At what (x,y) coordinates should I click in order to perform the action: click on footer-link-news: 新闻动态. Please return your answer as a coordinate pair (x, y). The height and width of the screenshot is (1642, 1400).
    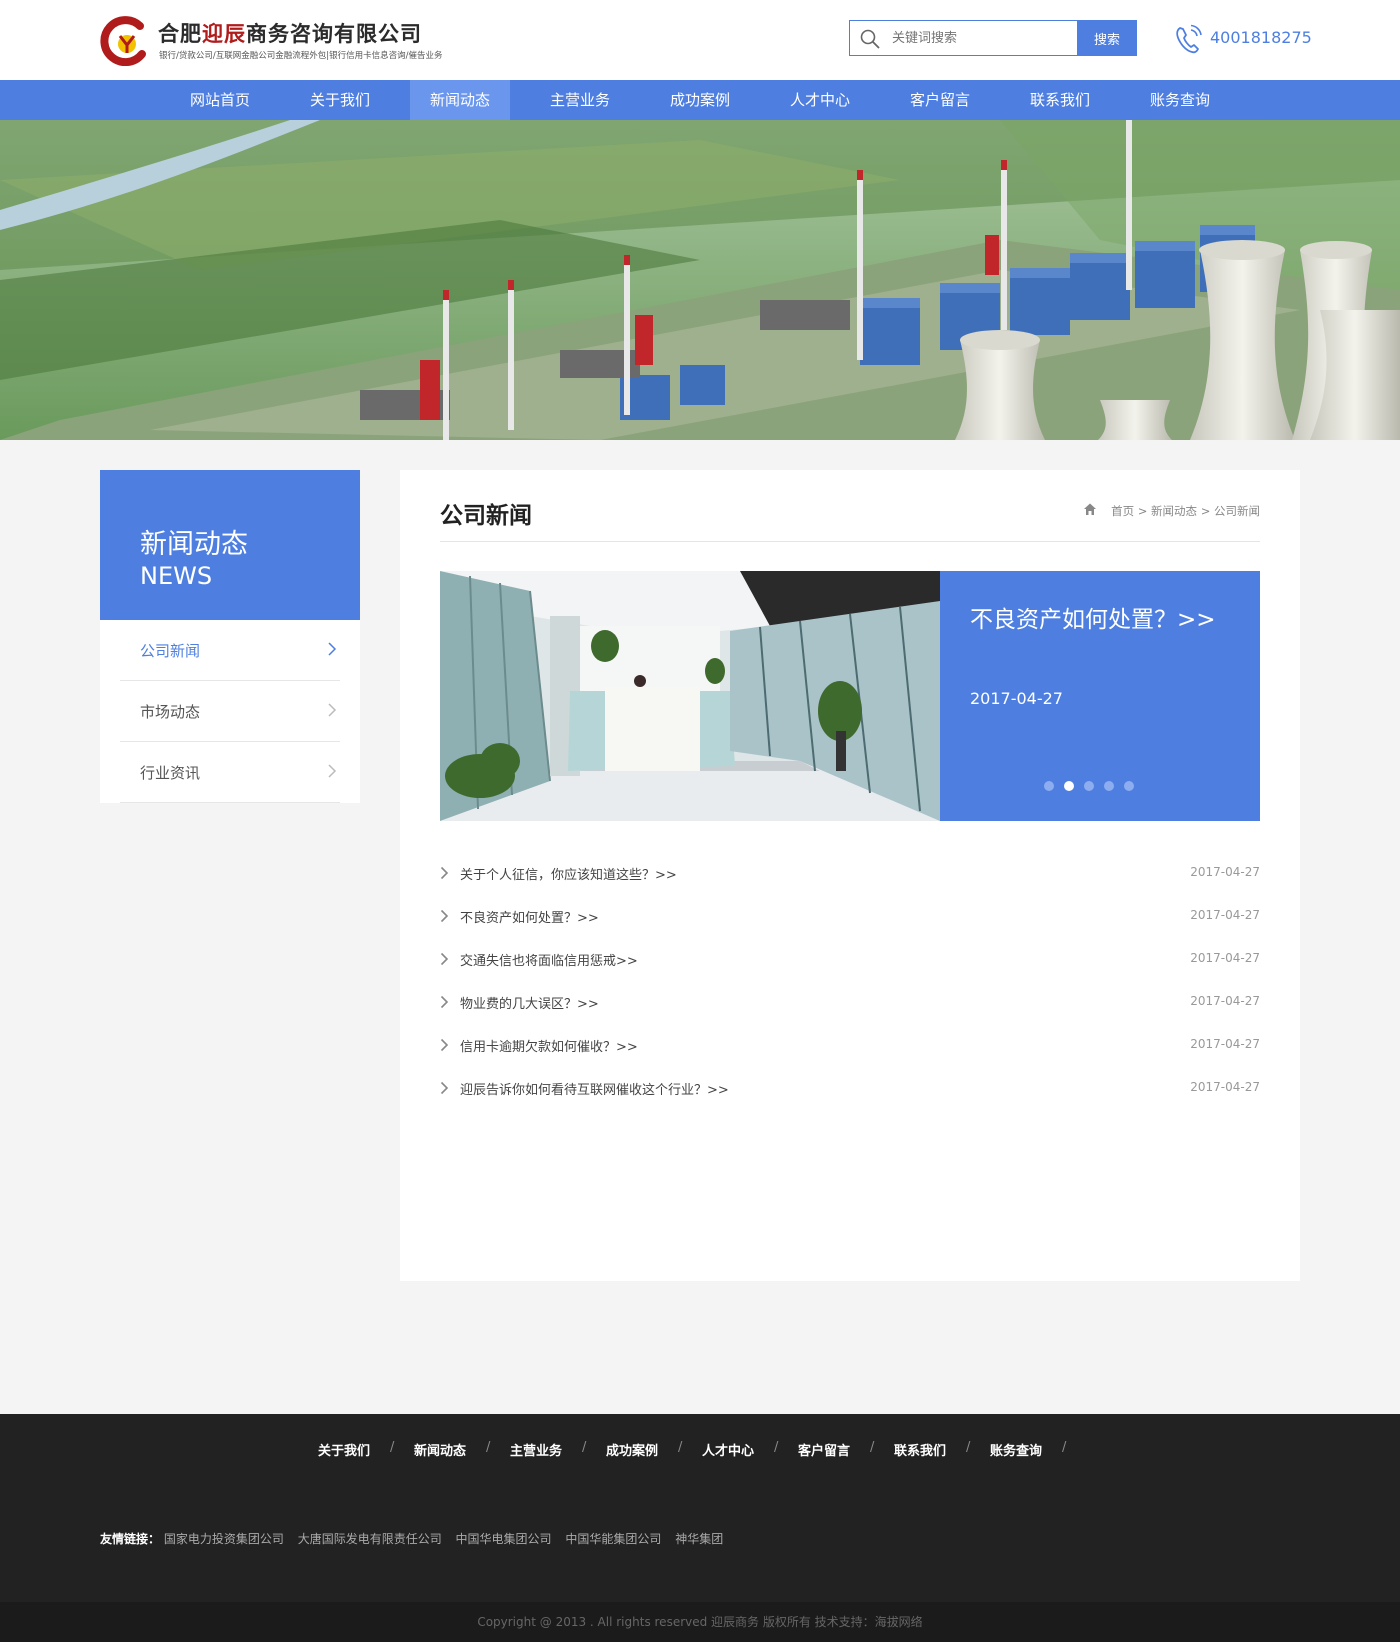
    Looking at the image, I should click on (440, 1449).